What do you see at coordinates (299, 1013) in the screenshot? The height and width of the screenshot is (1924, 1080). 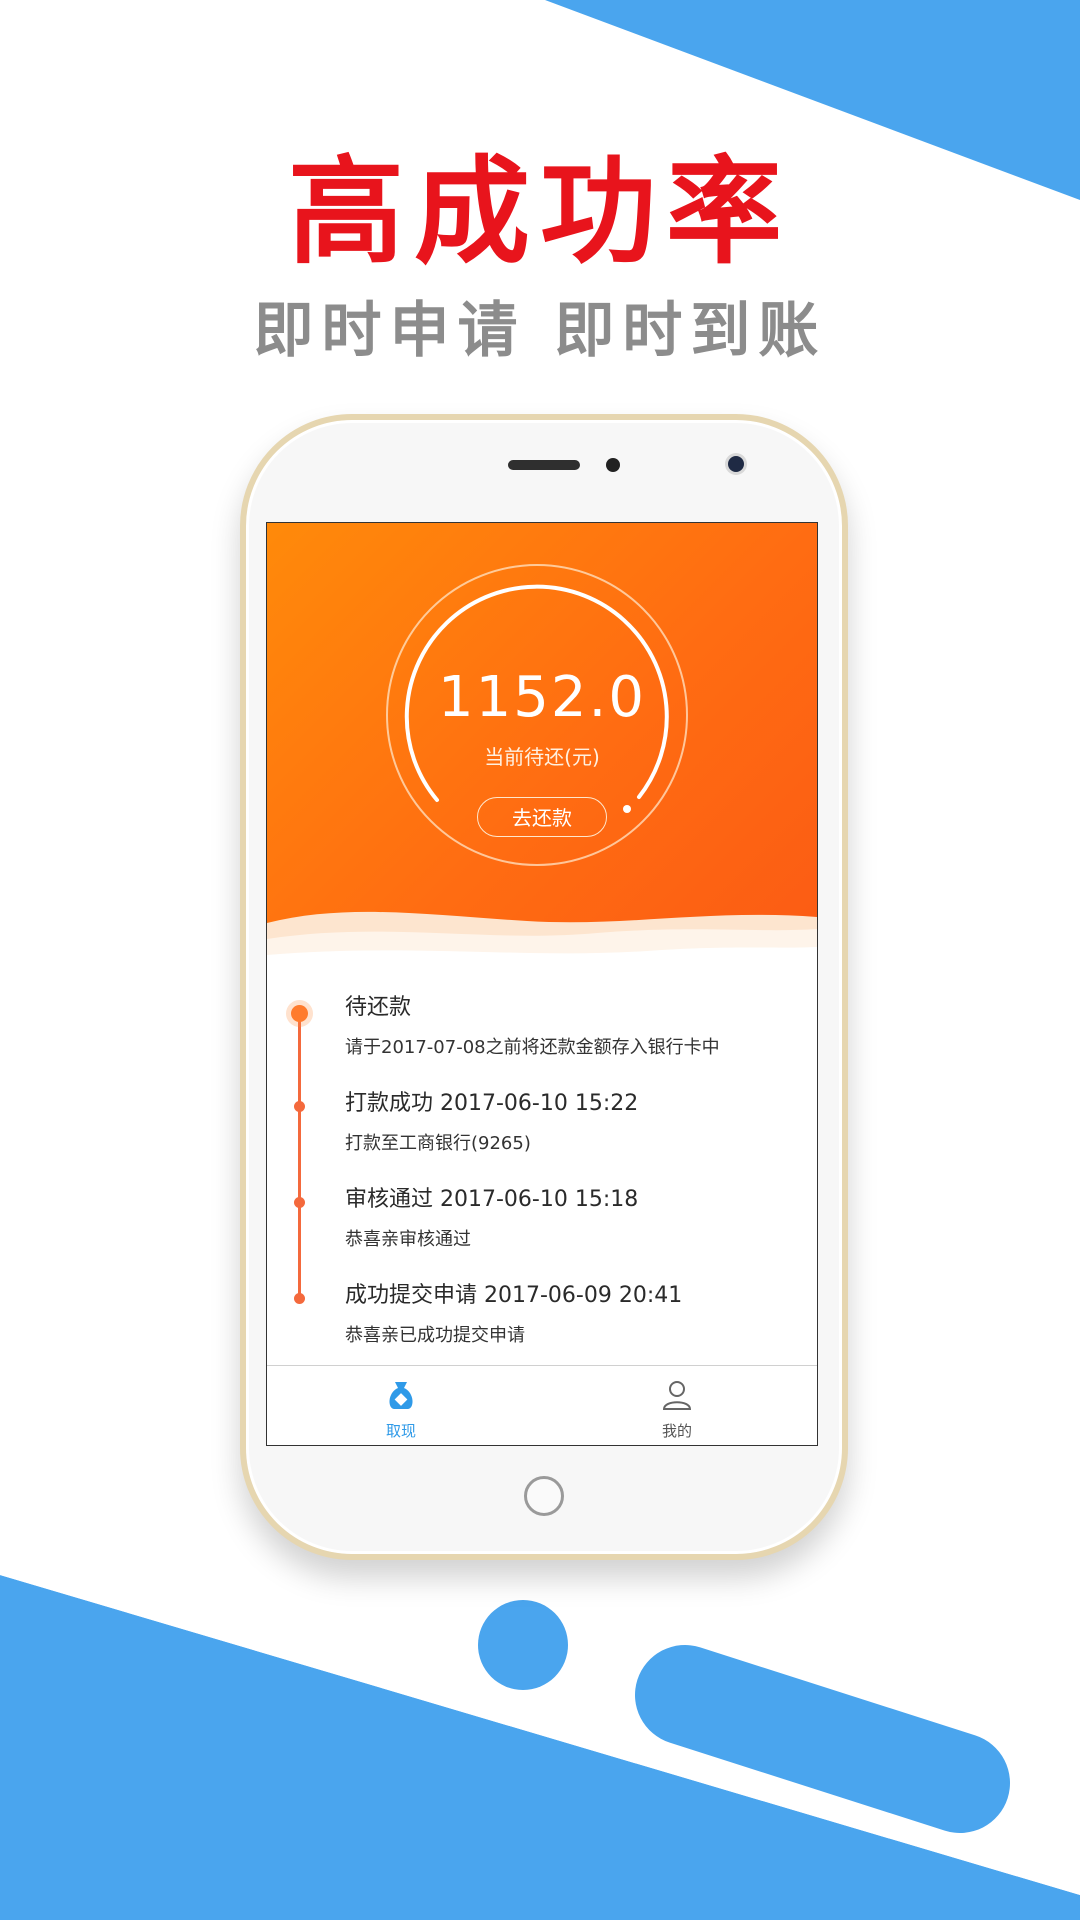 I see `timeline-dot-current` at bounding box center [299, 1013].